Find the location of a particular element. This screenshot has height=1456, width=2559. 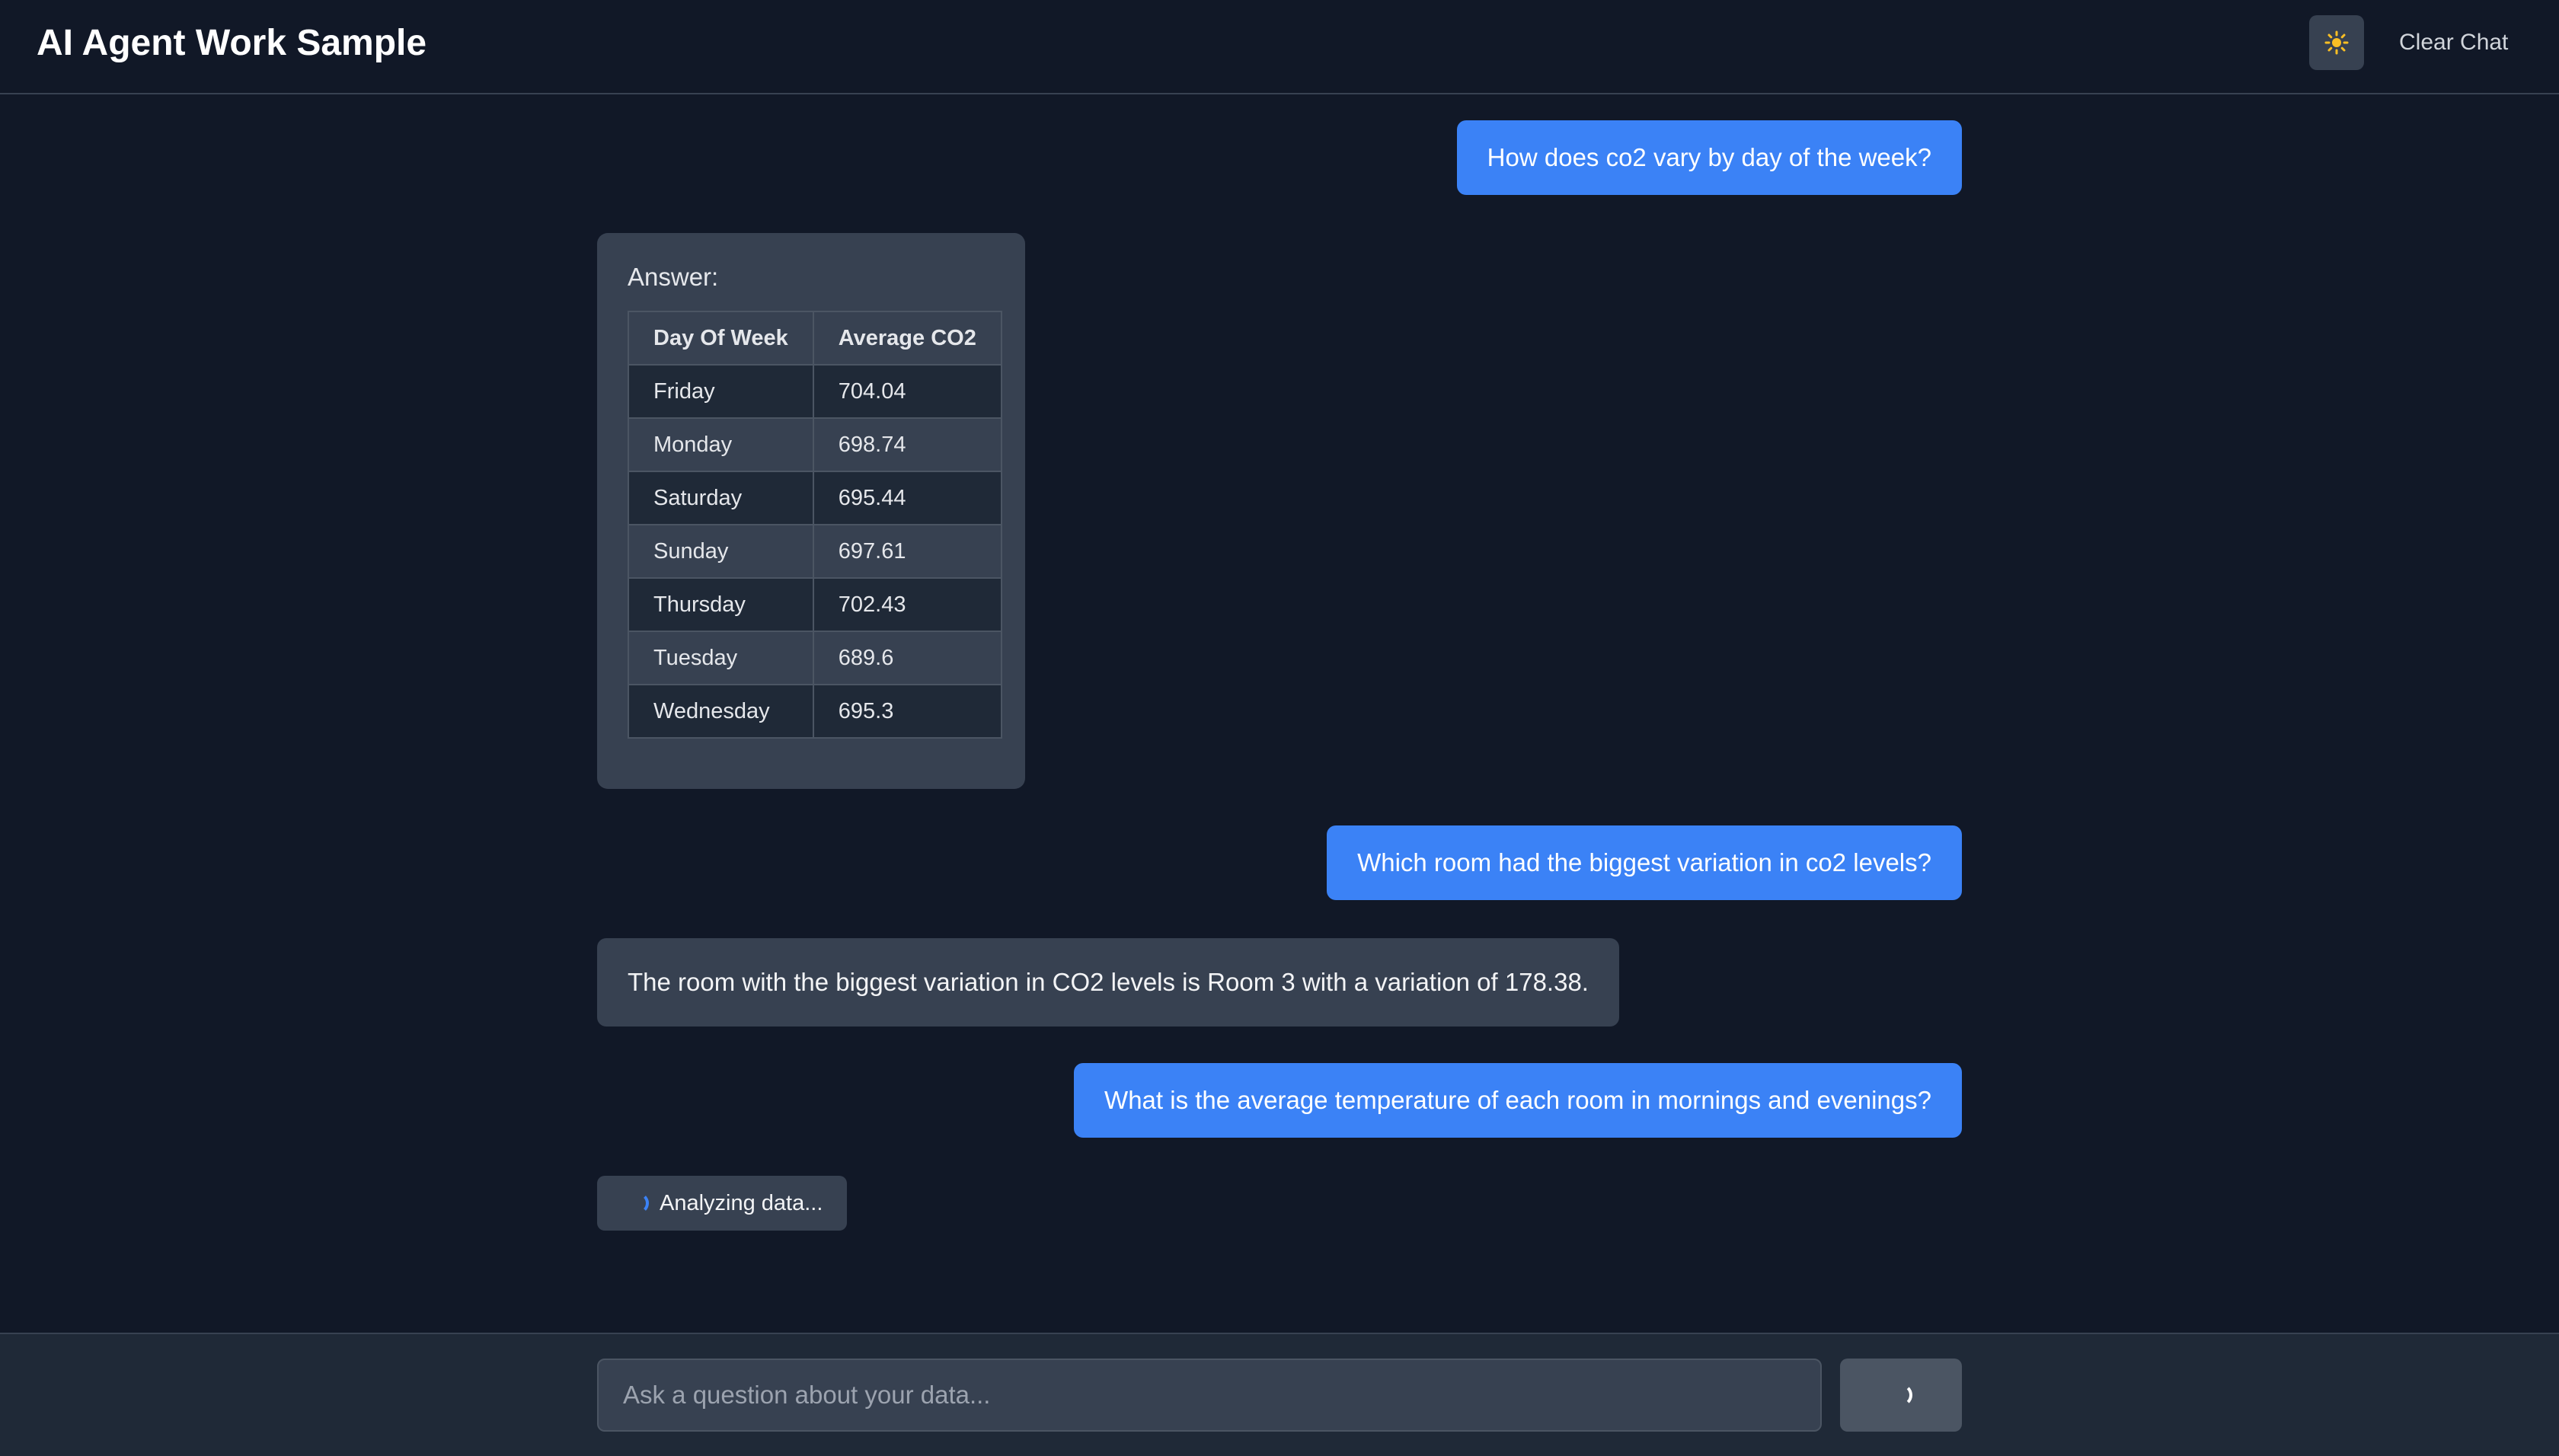

table-row: Wednesday 695.3 is located at coordinates (815, 711).